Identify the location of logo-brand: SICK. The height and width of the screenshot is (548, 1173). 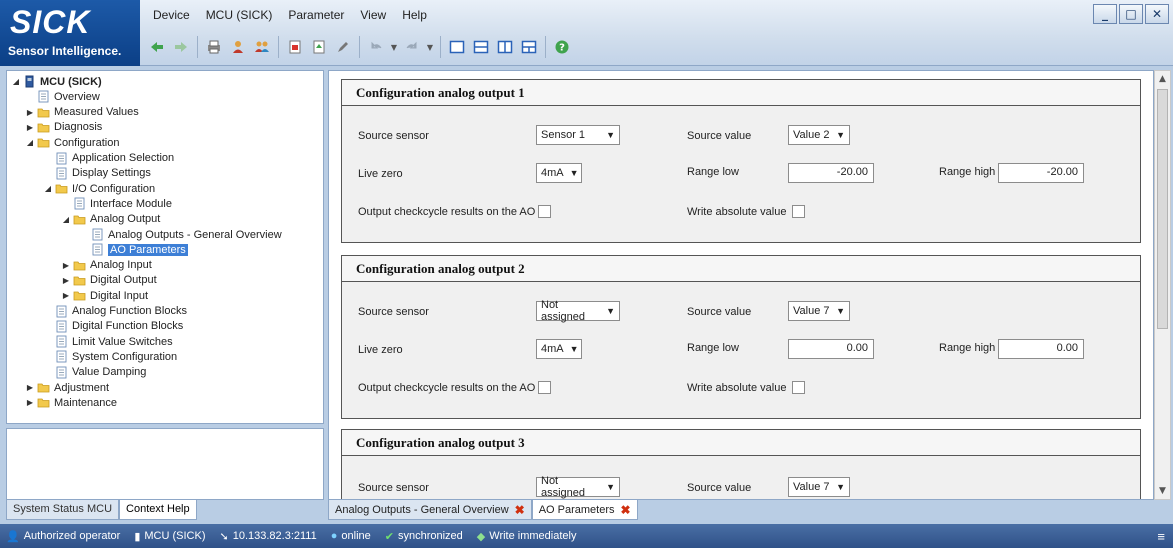
(50, 22).